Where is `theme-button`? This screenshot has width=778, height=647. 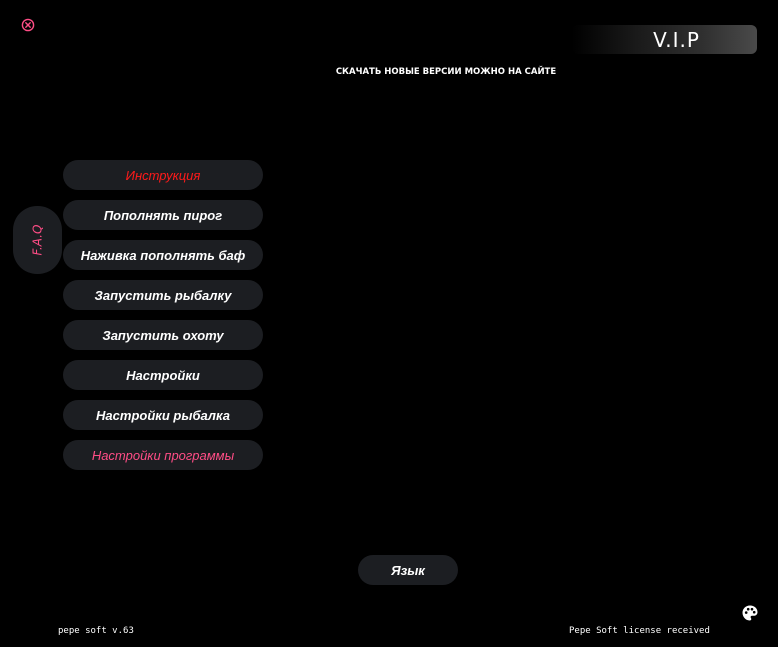 theme-button is located at coordinates (750, 613).